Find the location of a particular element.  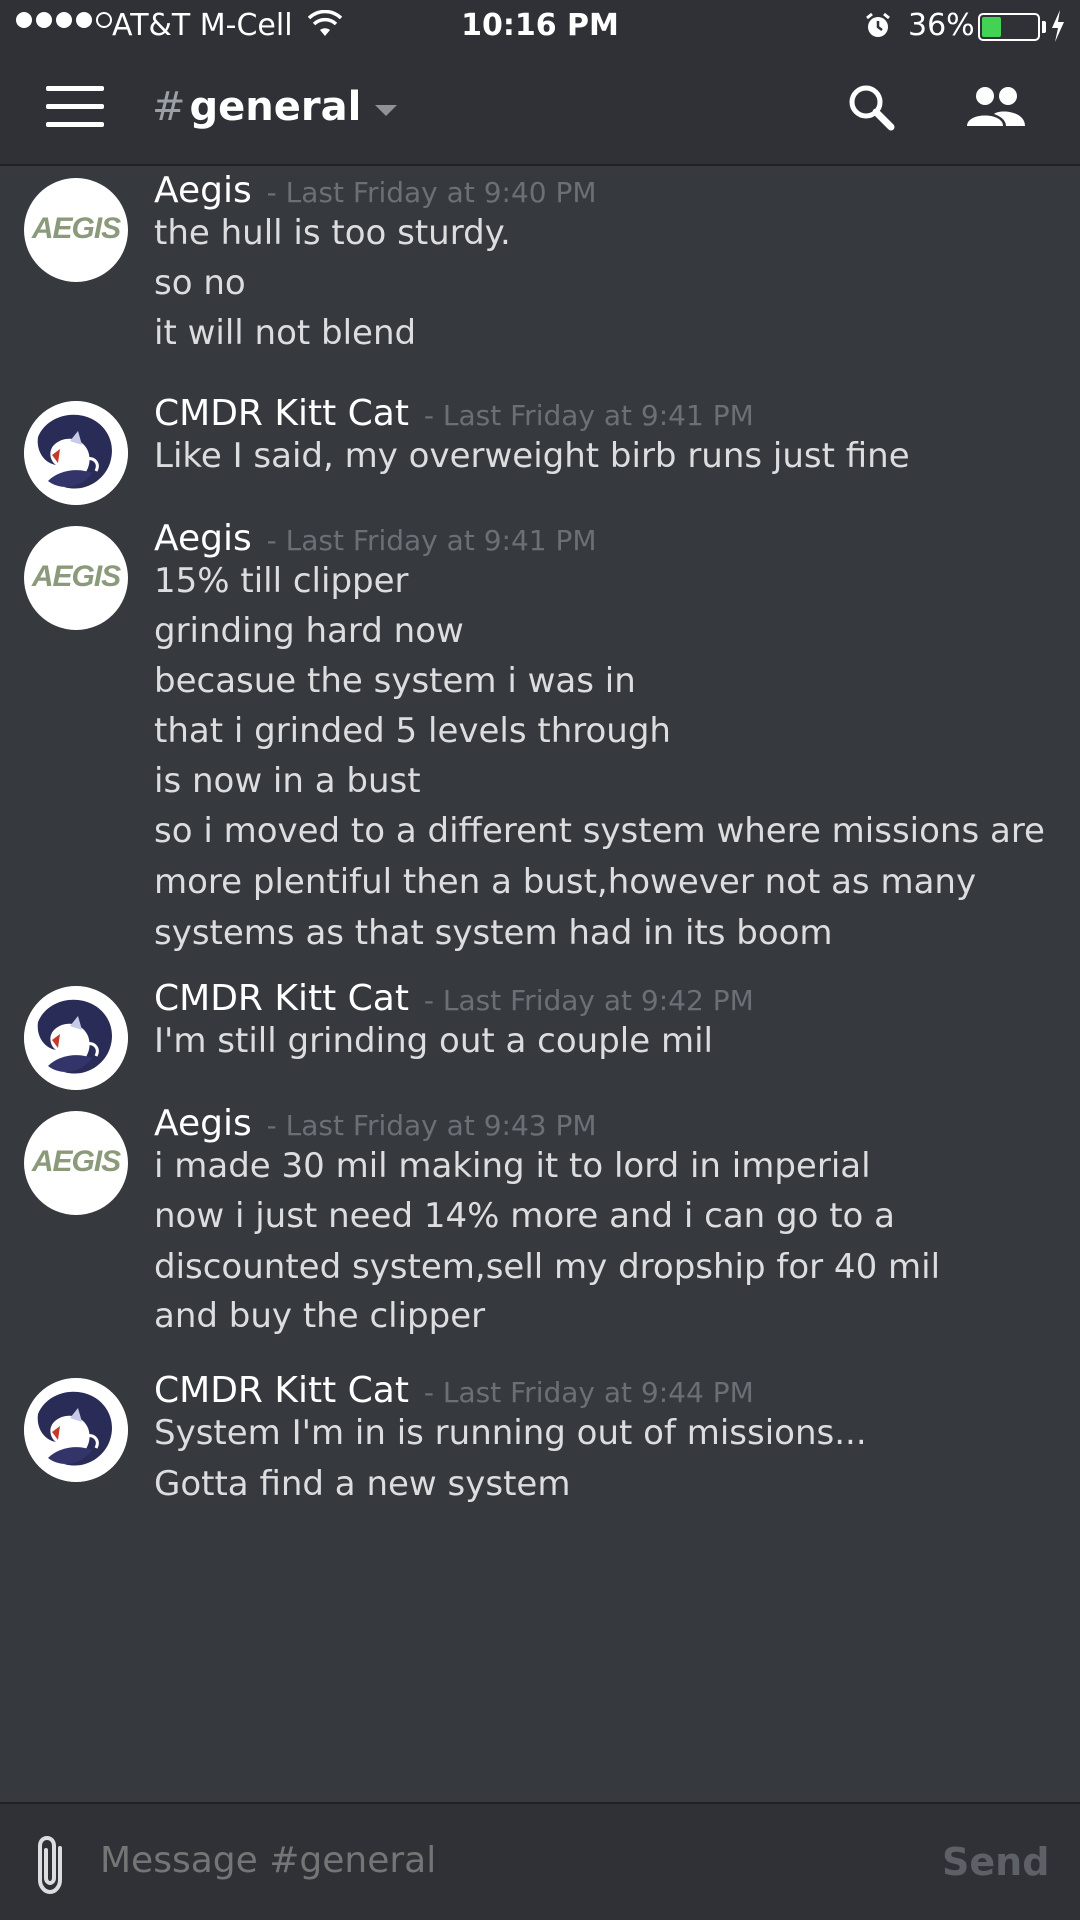

message-text: the hull is too sturdy. is located at coordinates (332, 233).